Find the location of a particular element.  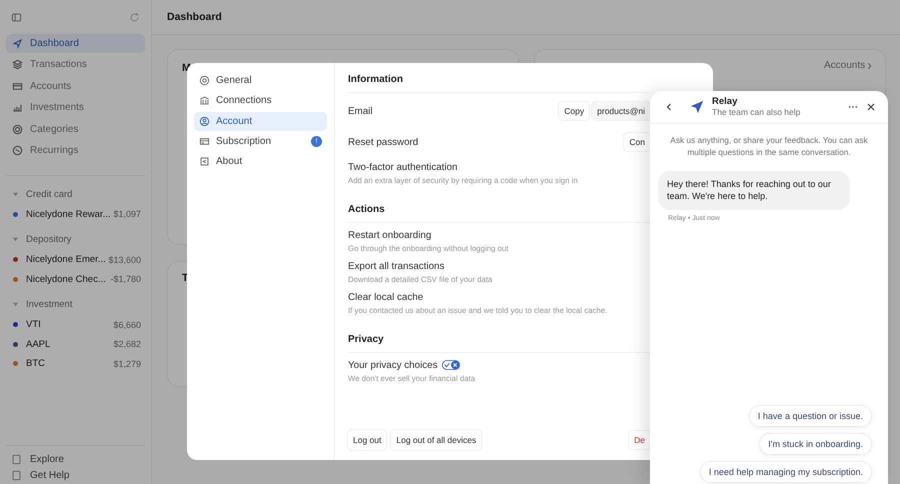

setting-button: products@ni is located at coordinates (621, 111).